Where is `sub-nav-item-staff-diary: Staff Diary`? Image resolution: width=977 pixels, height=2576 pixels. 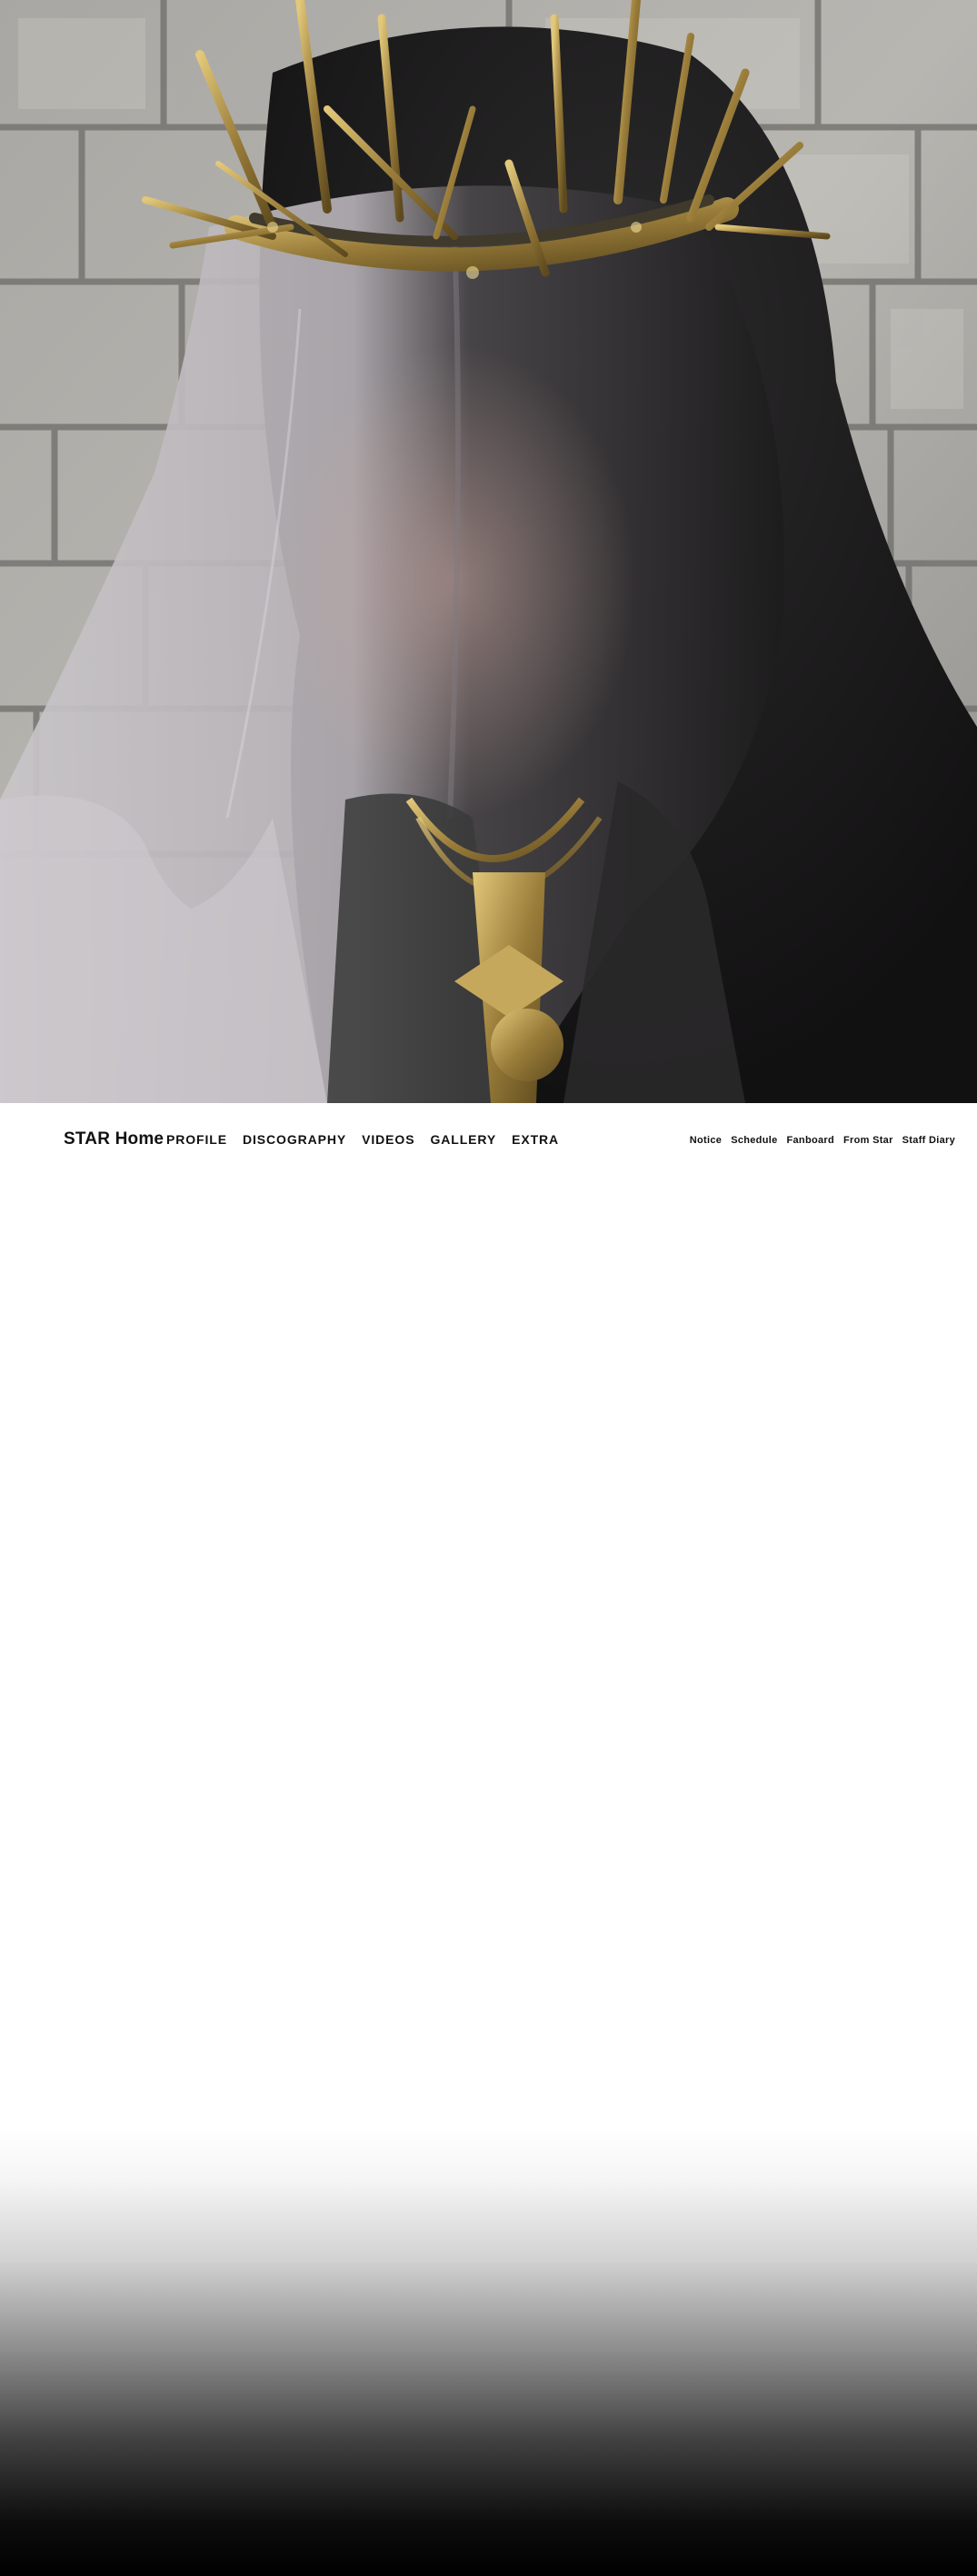
sub-nav-item-staff-diary: Staff Diary is located at coordinates (928, 1140).